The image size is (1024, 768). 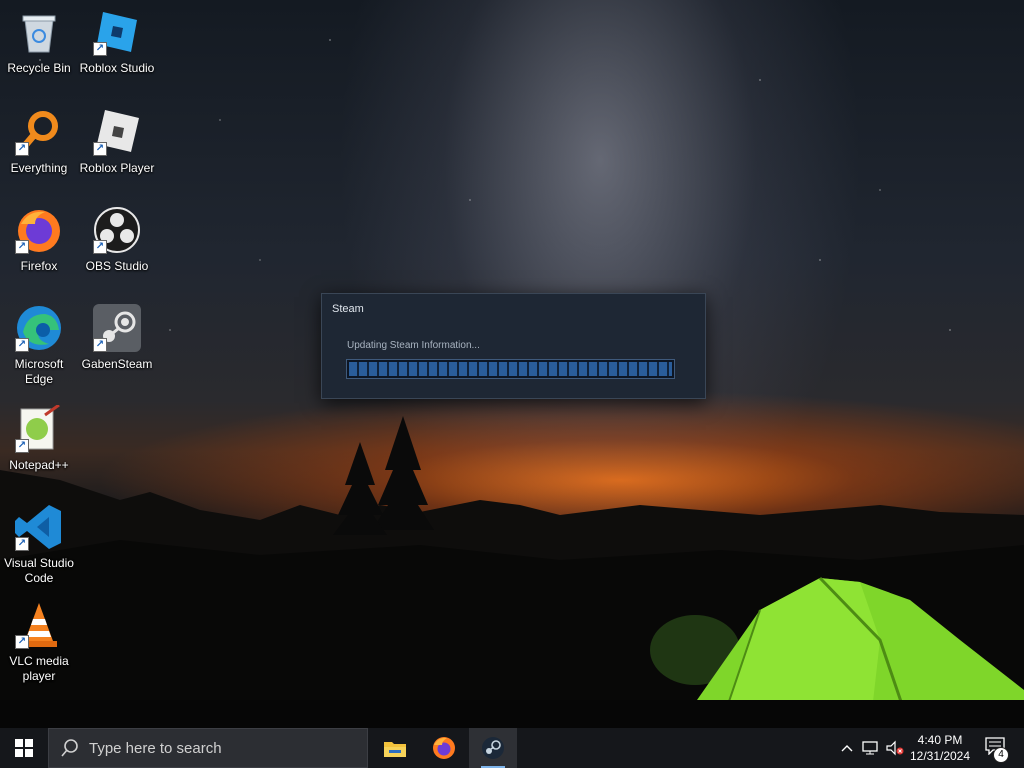 I want to click on network-tray-button, so click(x=871, y=748).